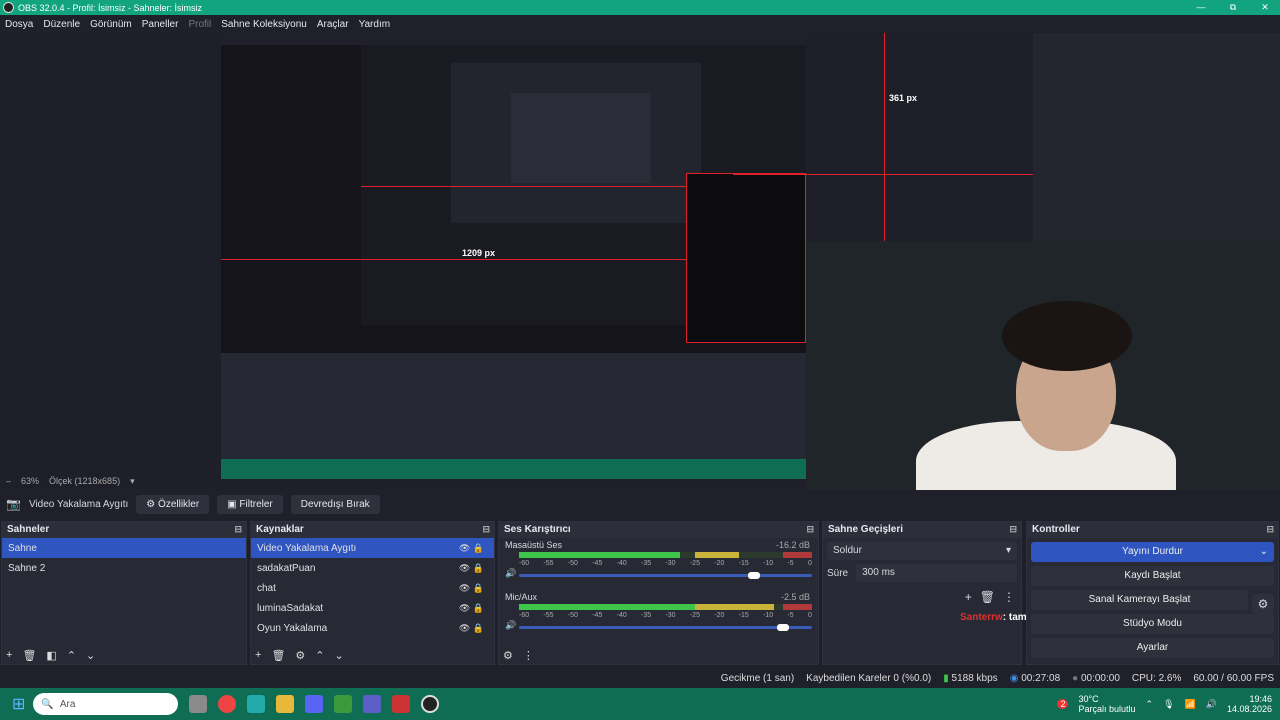 The image size is (1280, 720). Describe the element at coordinates (1249, 704) in the screenshot. I see `clock: 19:46 14.08.2026` at that location.